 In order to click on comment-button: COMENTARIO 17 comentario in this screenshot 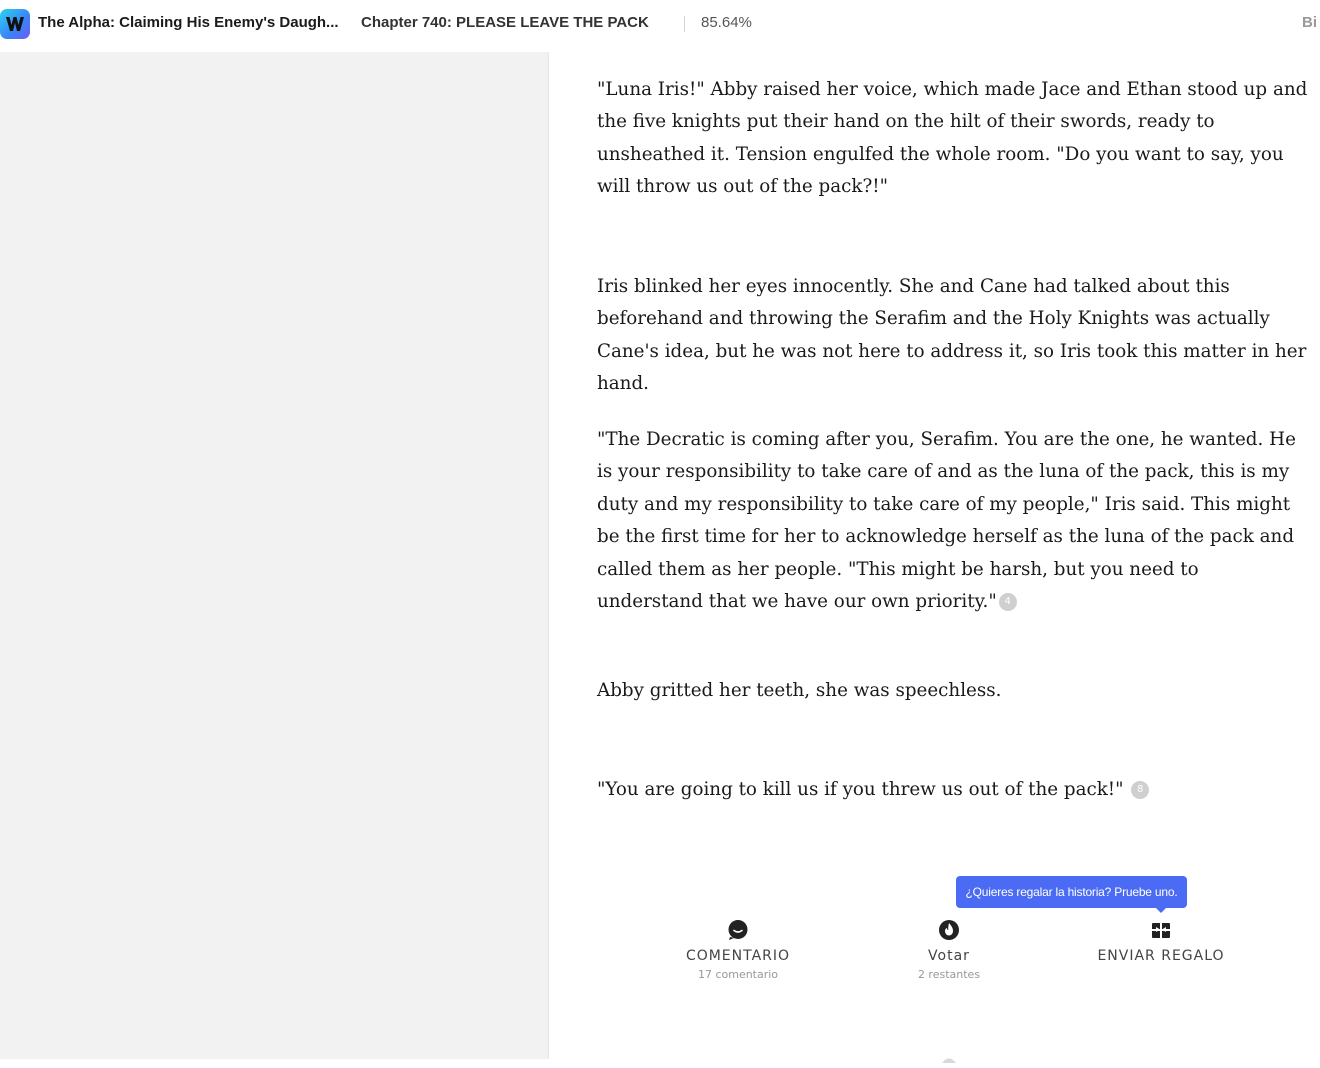, I will do `click(738, 949)`.